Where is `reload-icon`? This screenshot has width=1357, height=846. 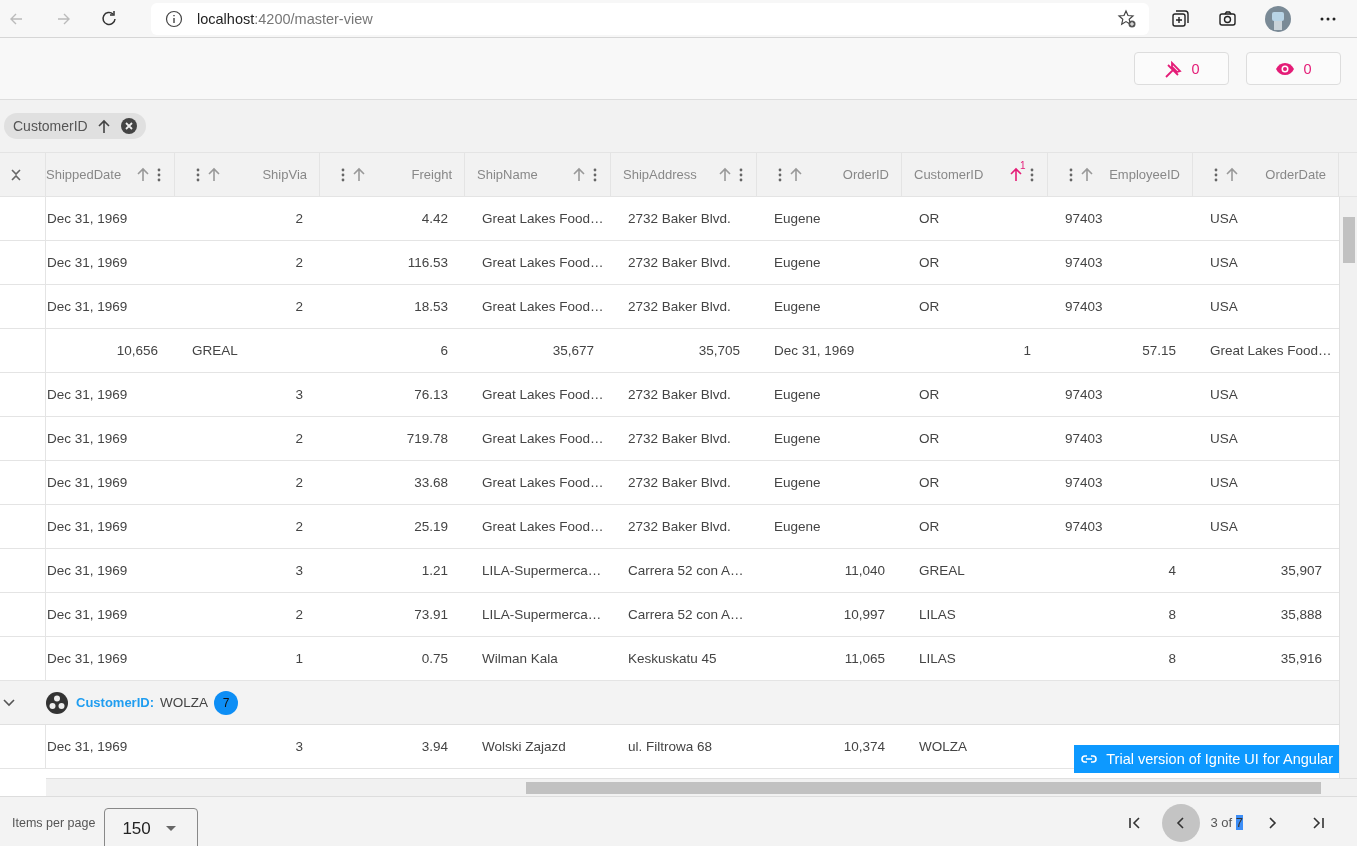 reload-icon is located at coordinates (110, 18).